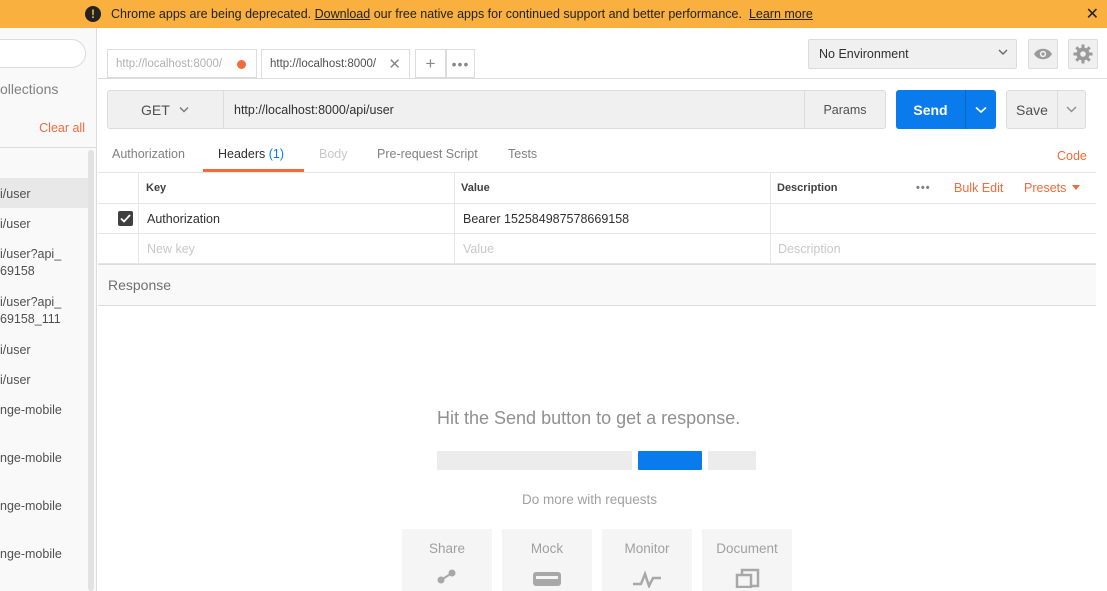  What do you see at coordinates (546, 218) in the screenshot?
I see `header-value-cell: Bearer 152584987578669158` at bounding box center [546, 218].